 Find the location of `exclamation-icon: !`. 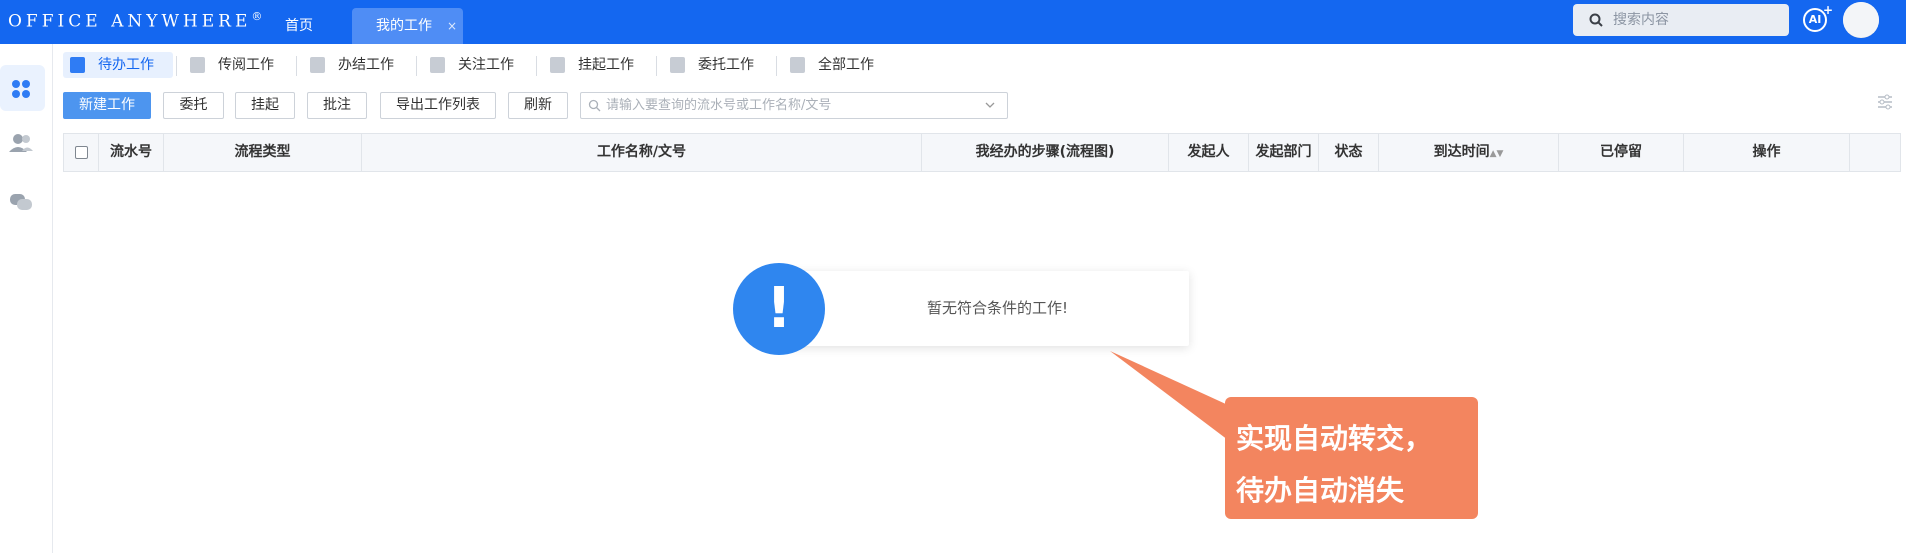

exclamation-icon: ! is located at coordinates (779, 309).